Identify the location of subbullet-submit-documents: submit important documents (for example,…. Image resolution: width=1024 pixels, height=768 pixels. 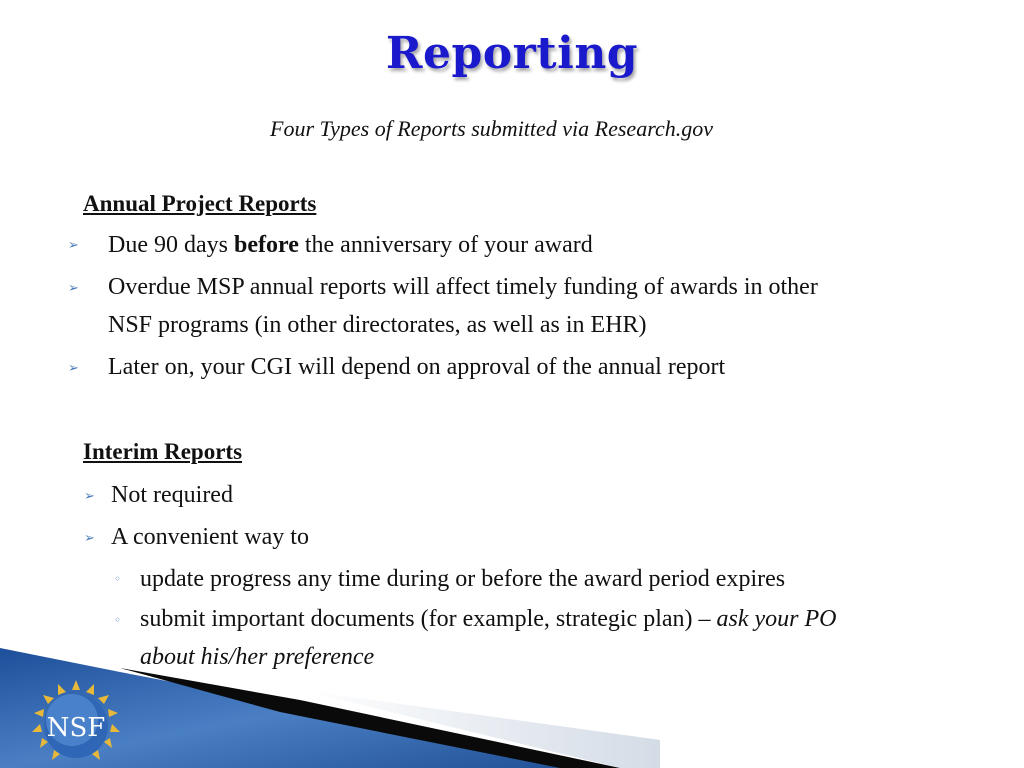
(488, 638).